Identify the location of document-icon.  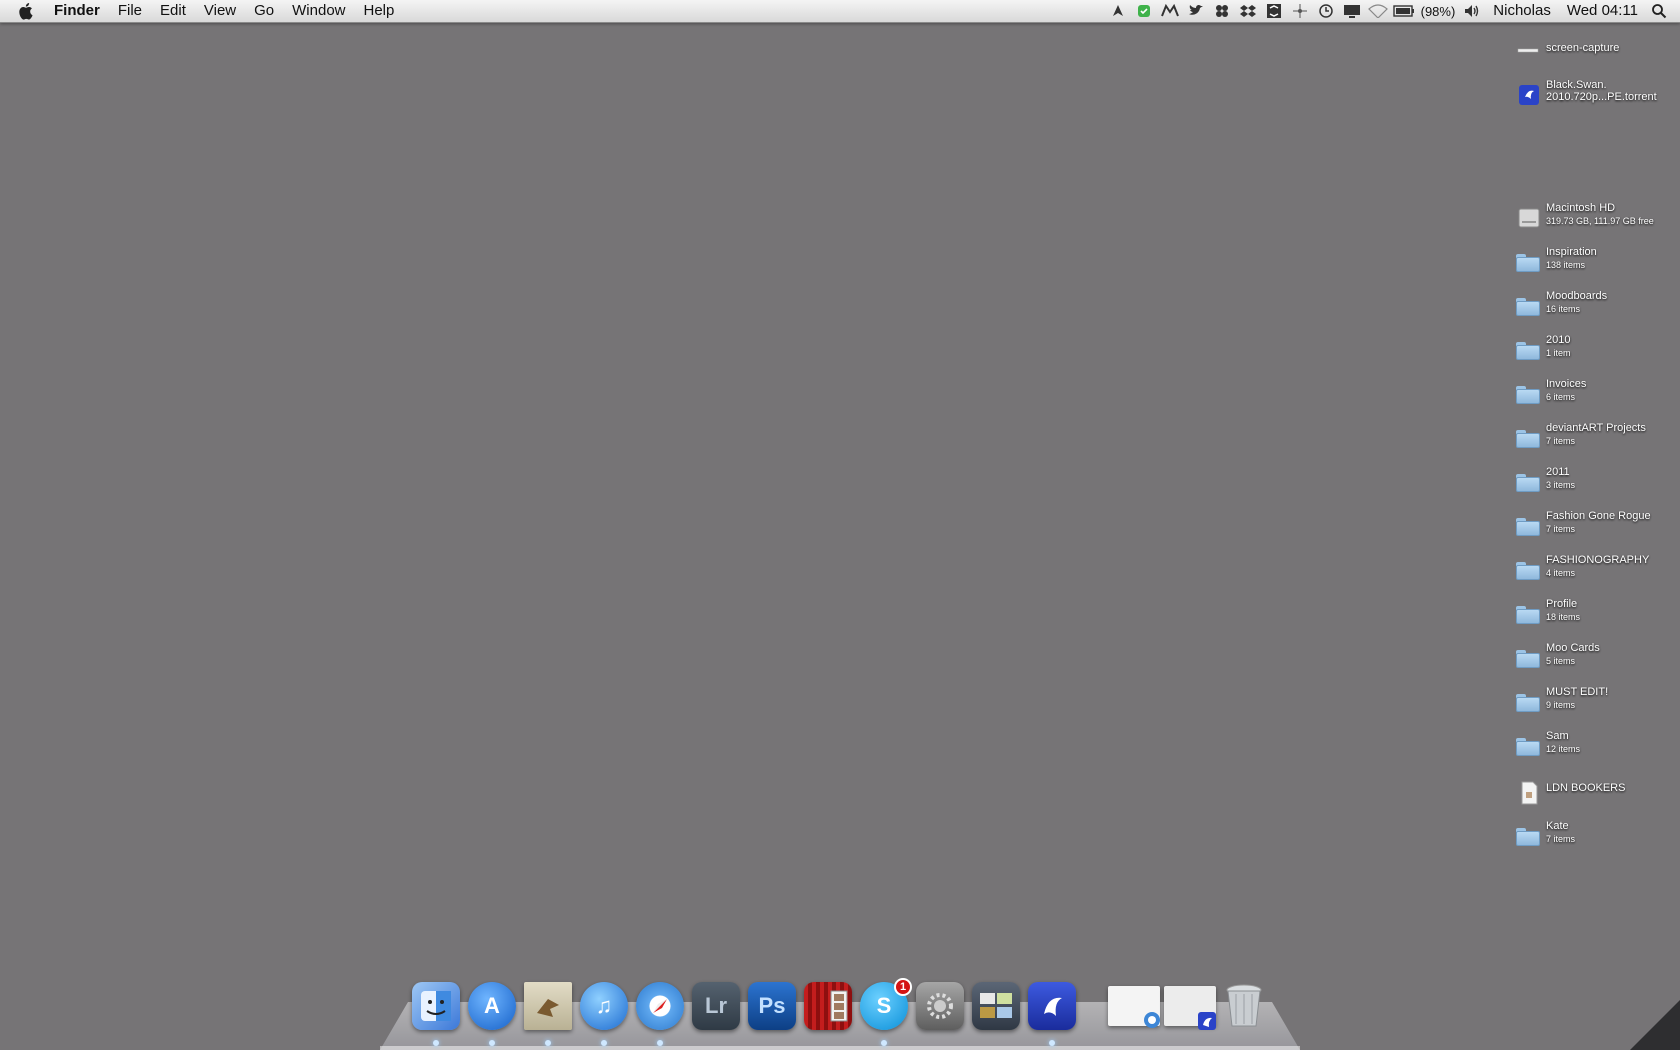
(1531, 792).